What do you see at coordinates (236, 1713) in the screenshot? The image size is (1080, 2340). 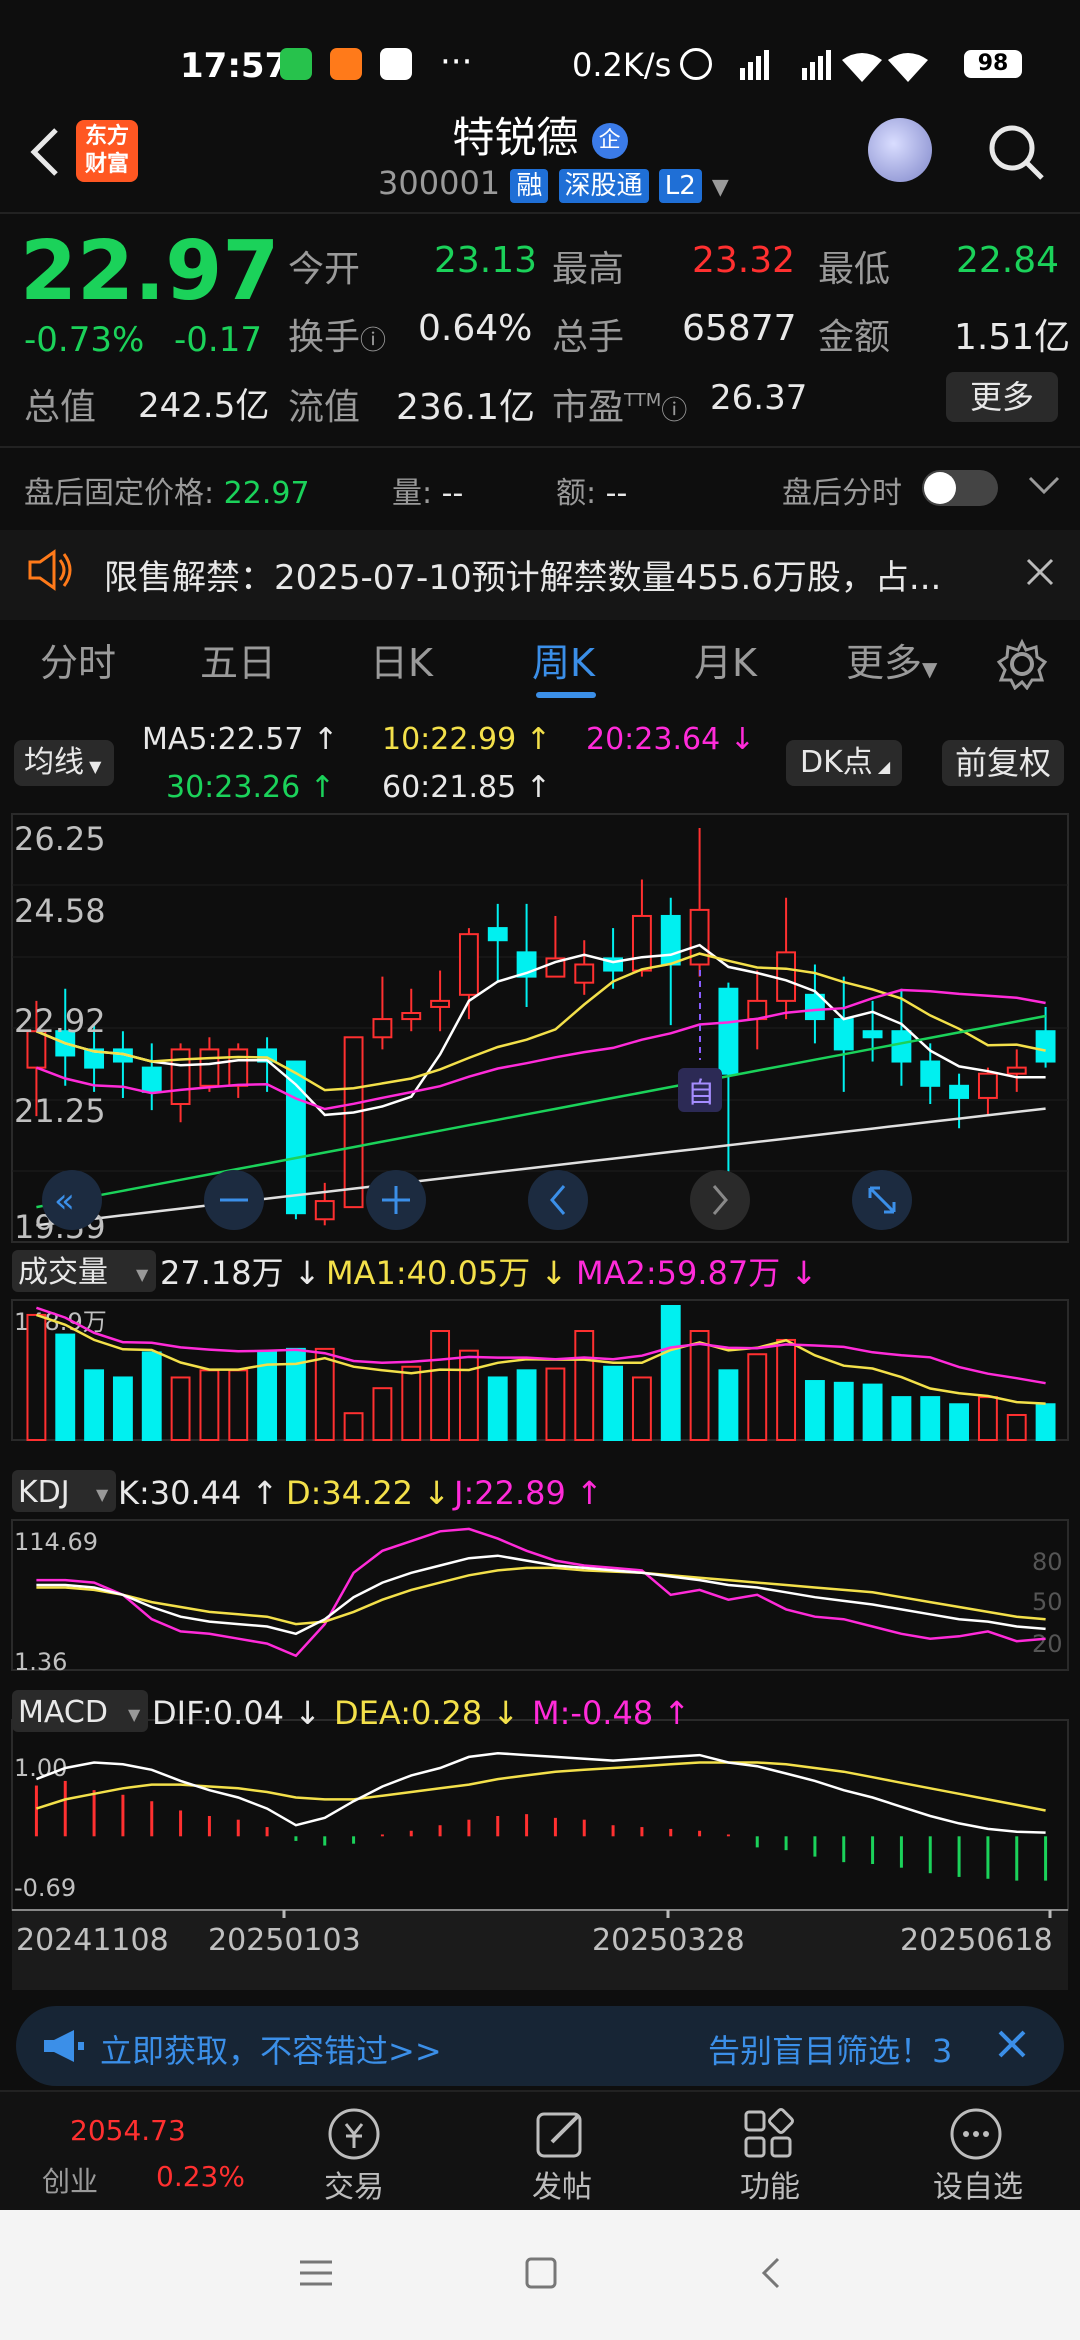 I see `macd-dif: DIF:0.04 ↓` at bounding box center [236, 1713].